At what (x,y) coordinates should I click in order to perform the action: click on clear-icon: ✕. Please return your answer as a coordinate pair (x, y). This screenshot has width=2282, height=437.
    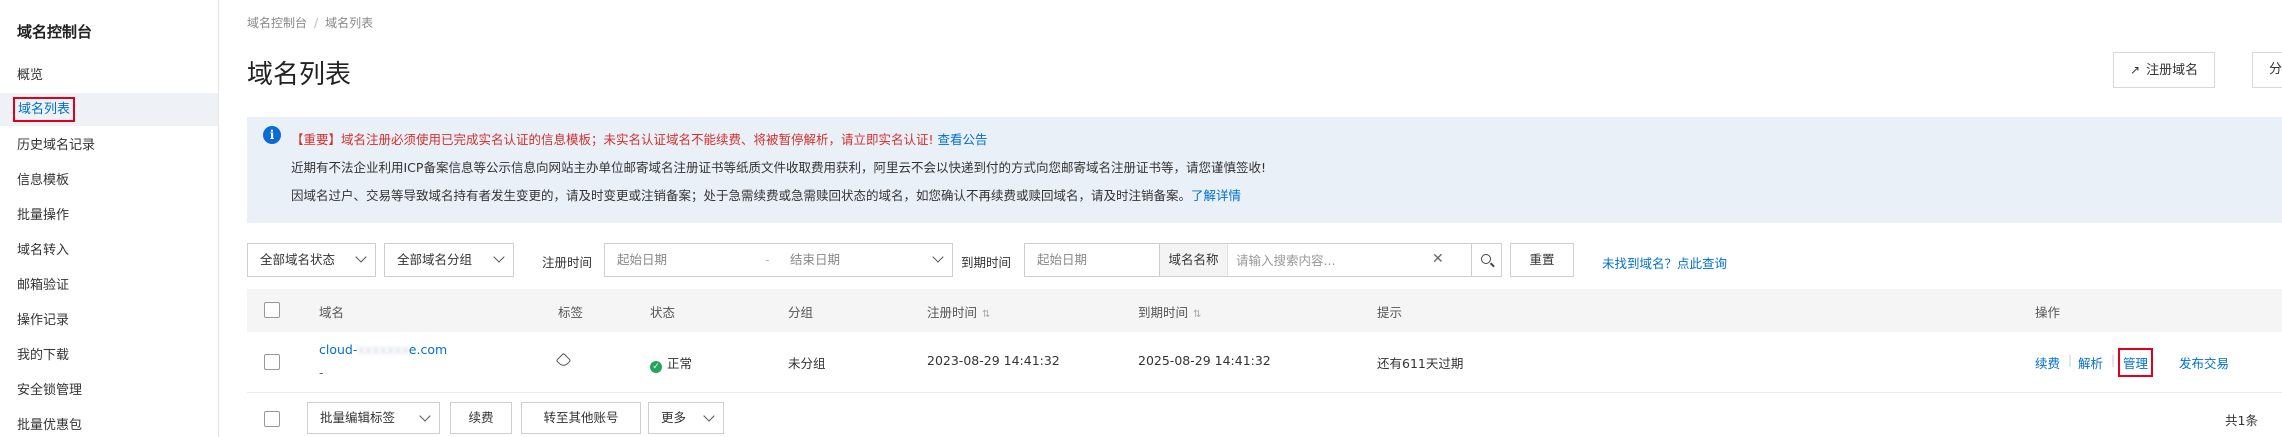
    Looking at the image, I should click on (1438, 259).